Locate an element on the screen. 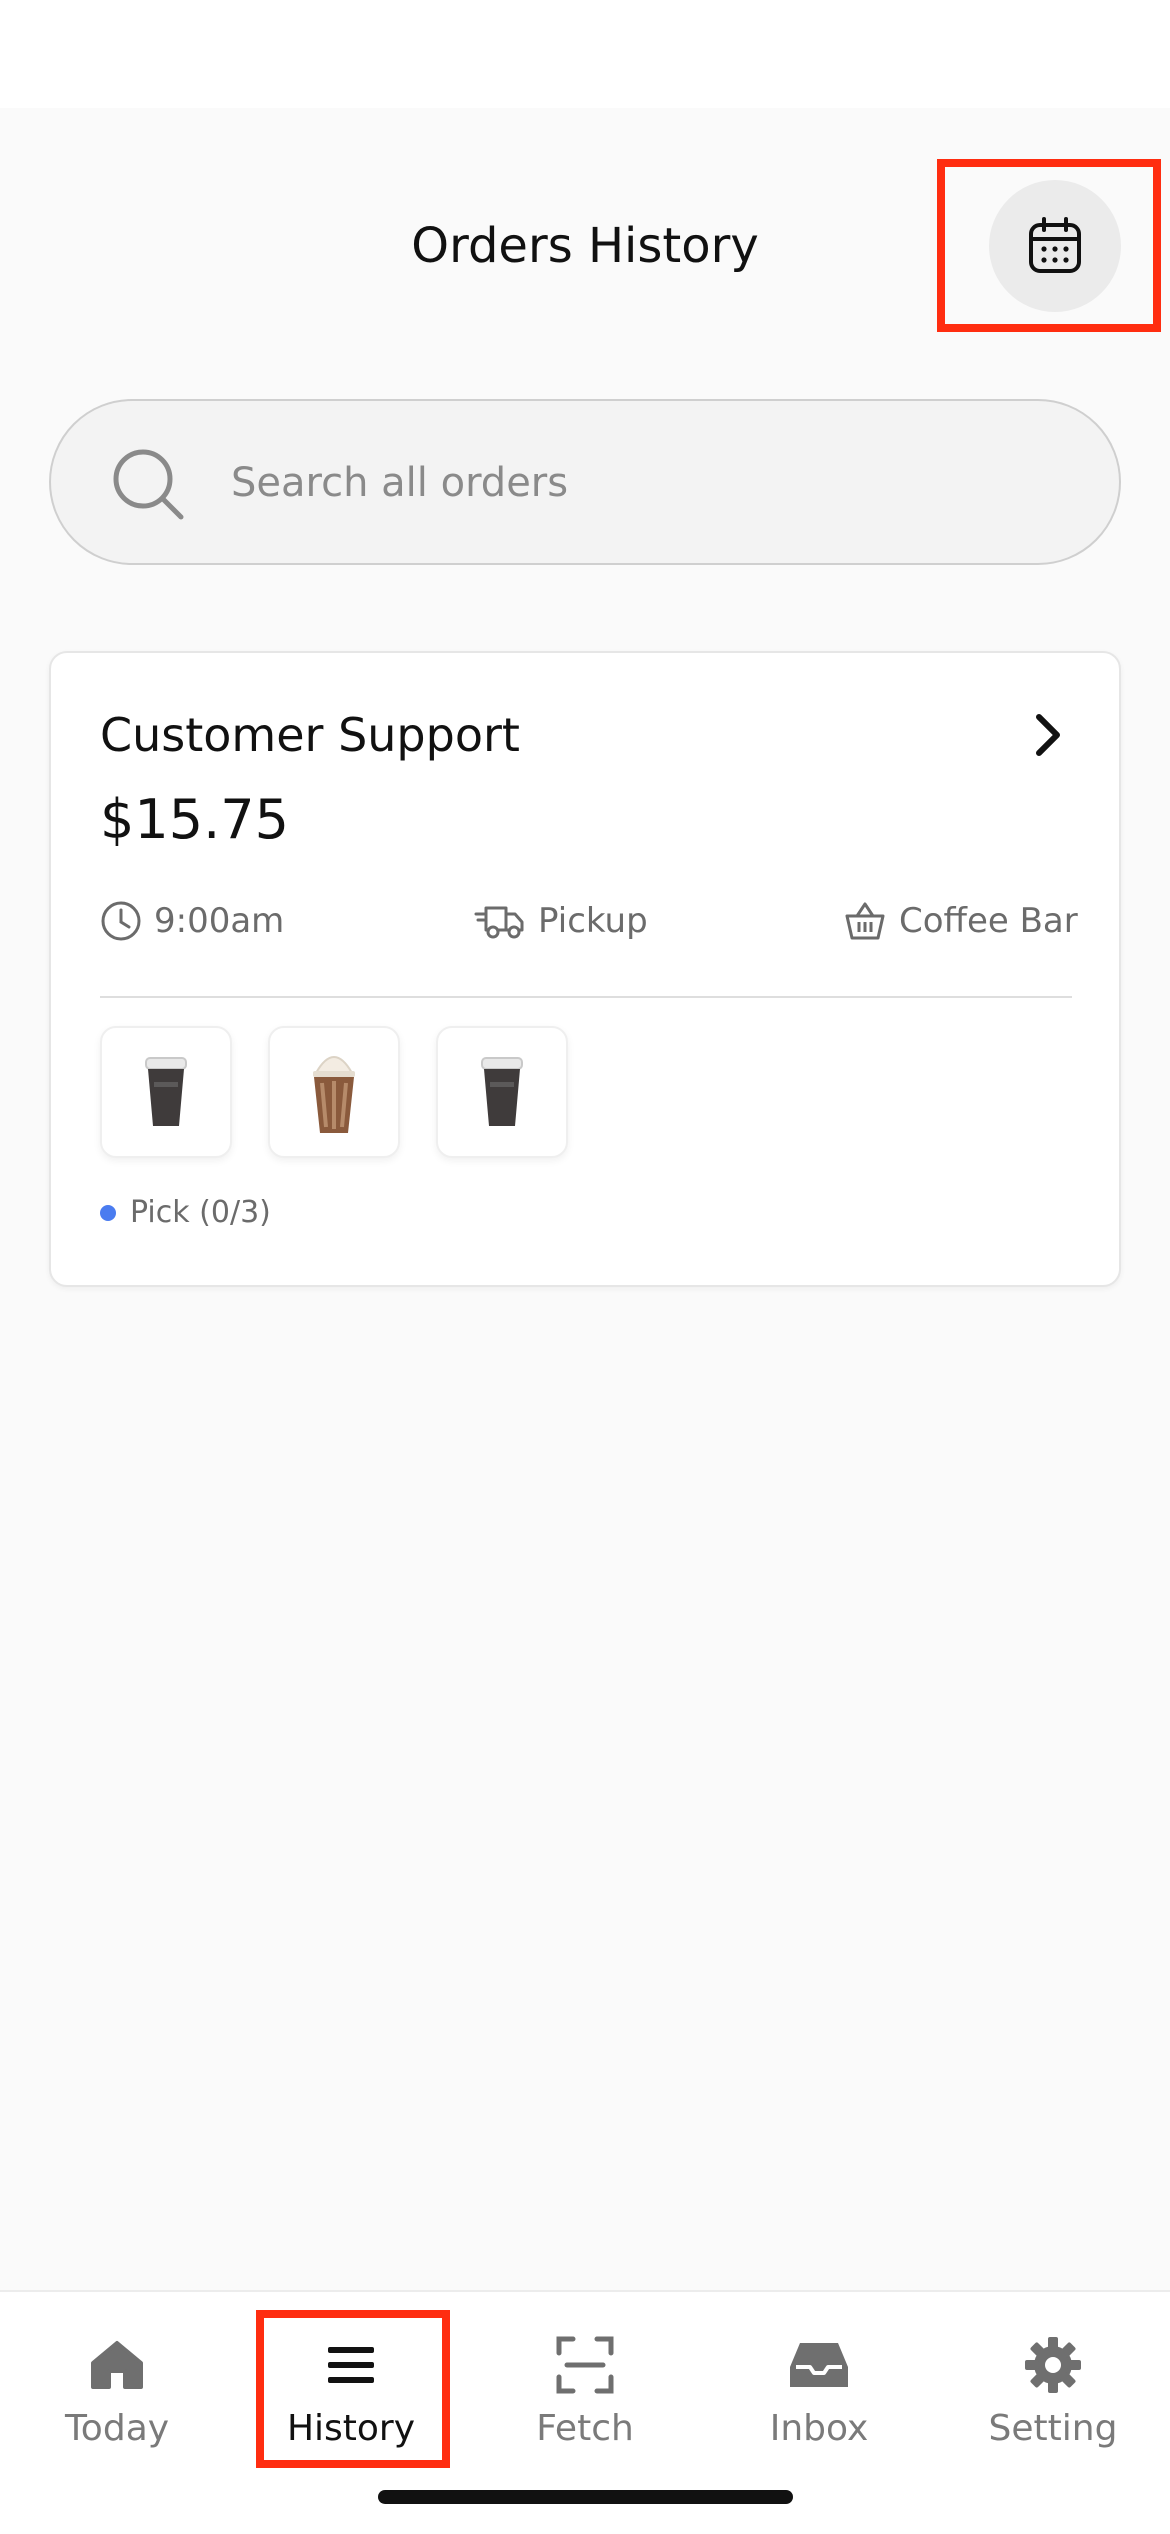 Image resolution: width=1170 pixels, height=2534 pixels. home-indicator is located at coordinates (585, 2497).